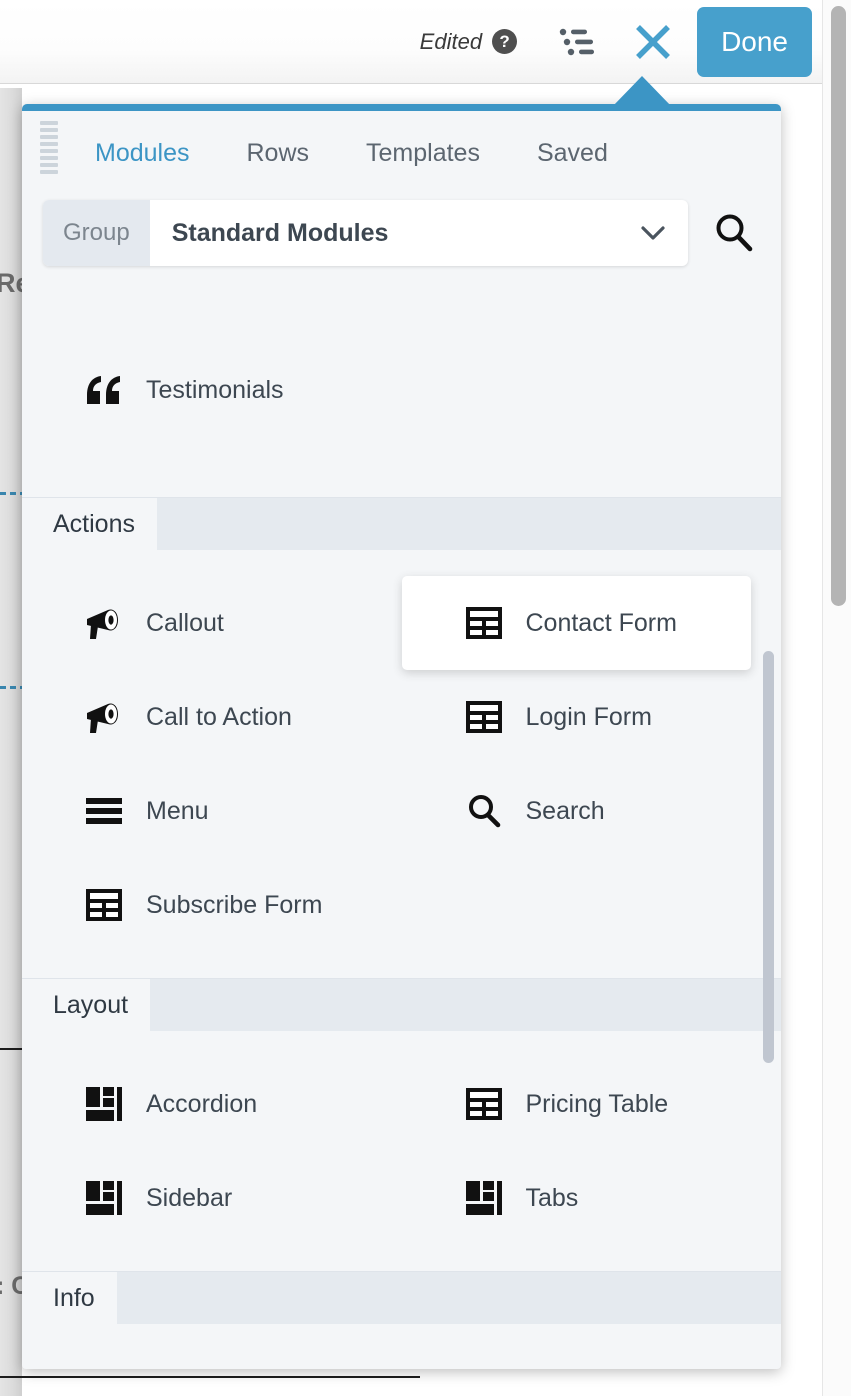 The height and width of the screenshot is (1396, 851). I want to click on module-section-header-actions: Actions, so click(401, 523).